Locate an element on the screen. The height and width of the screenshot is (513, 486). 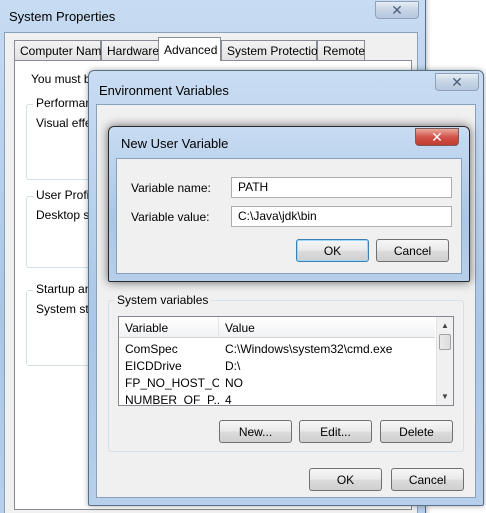
table-row: EICDDrive D:\ is located at coordinates (277, 365).